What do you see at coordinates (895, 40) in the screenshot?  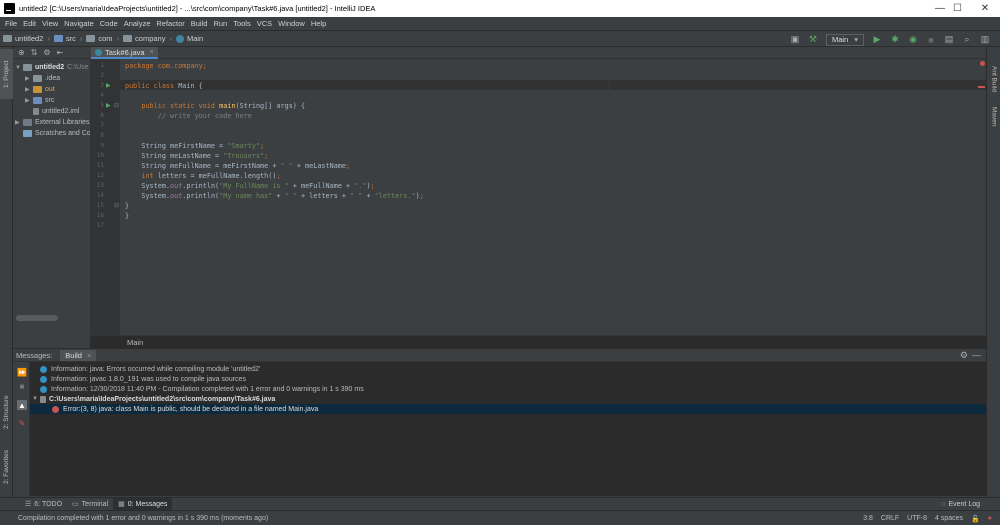 I see `debug-icon: ✱` at bounding box center [895, 40].